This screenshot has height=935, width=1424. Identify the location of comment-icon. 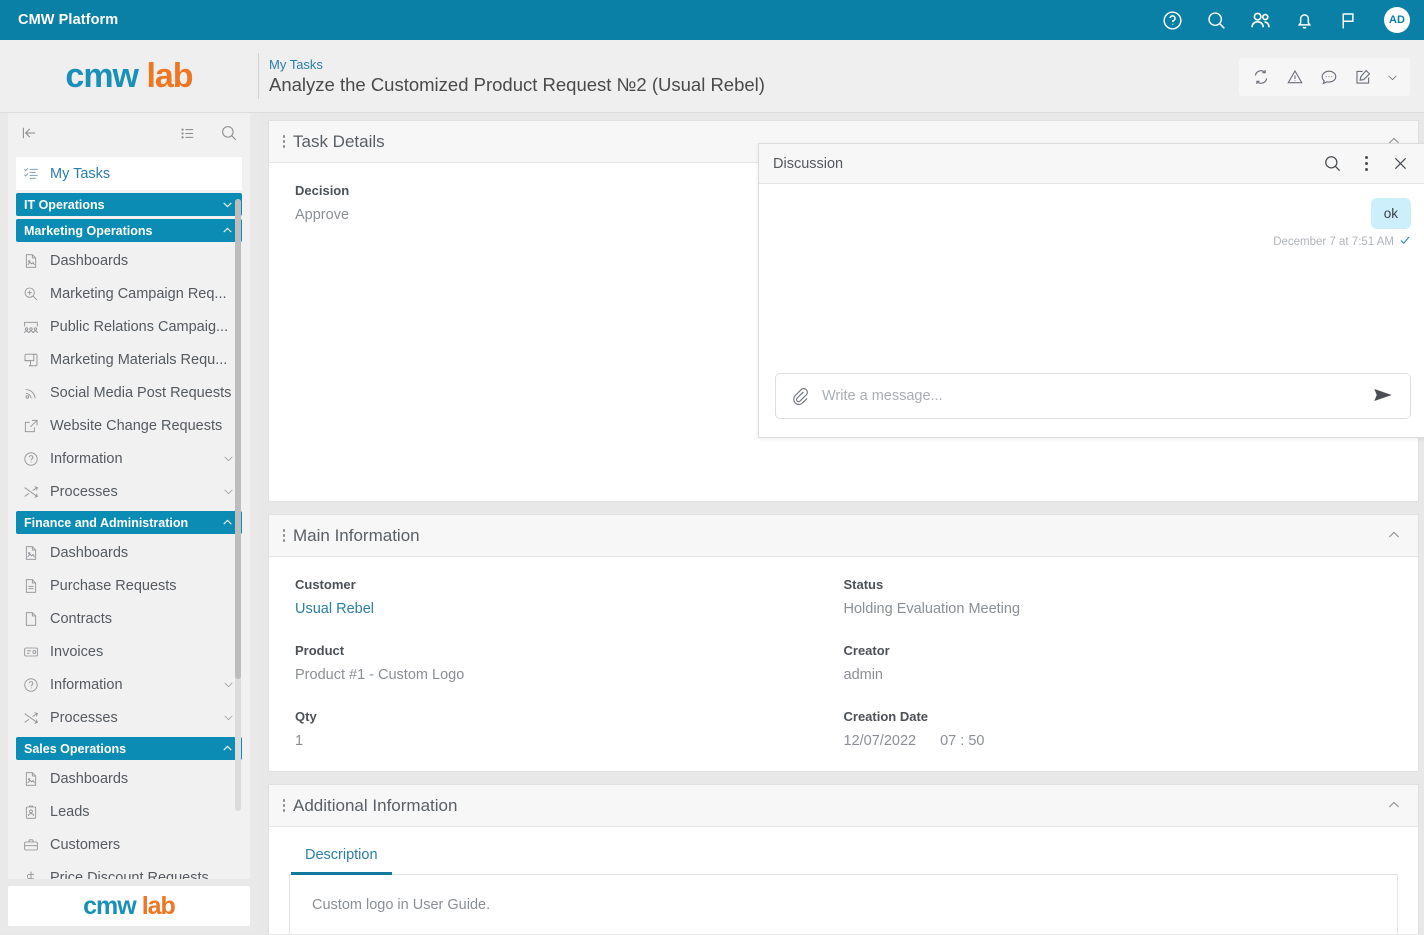
(1329, 77).